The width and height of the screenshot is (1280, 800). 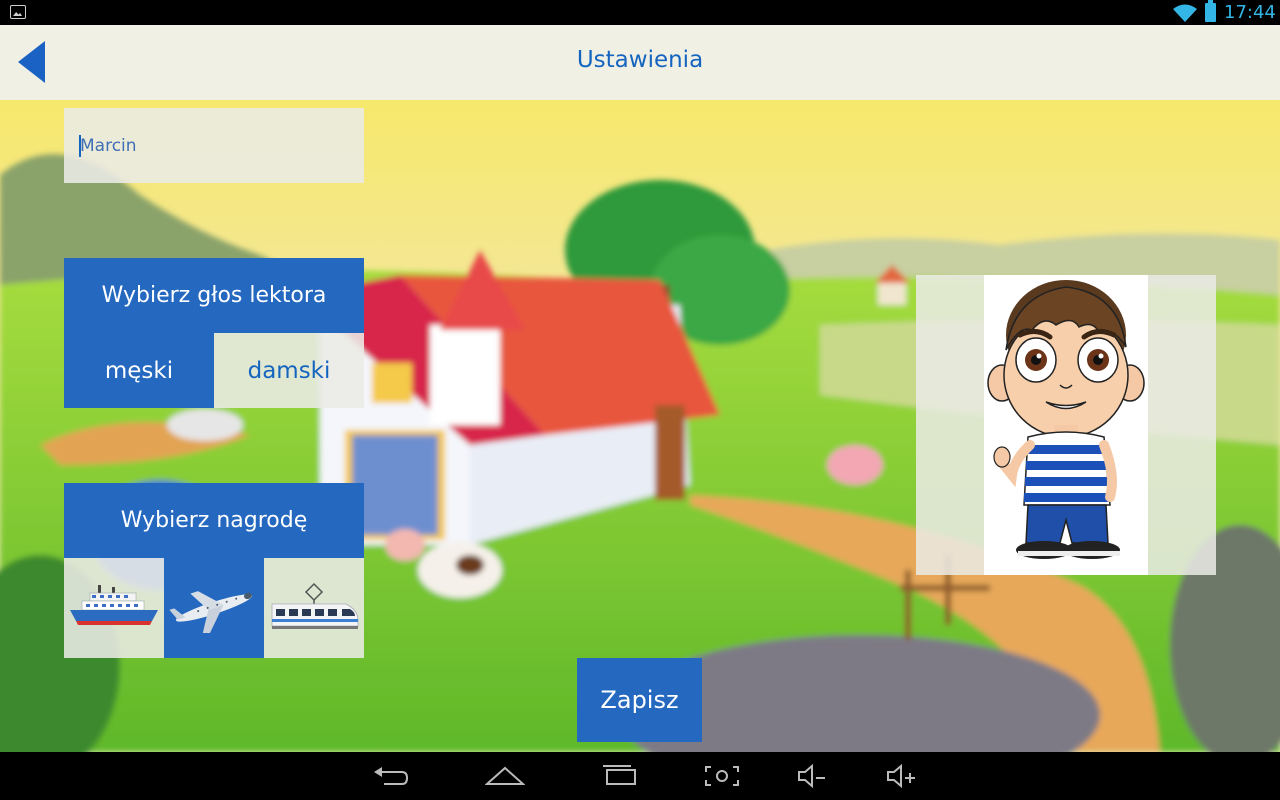 I want to click on avatar-card, so click(x=1066, y=425).